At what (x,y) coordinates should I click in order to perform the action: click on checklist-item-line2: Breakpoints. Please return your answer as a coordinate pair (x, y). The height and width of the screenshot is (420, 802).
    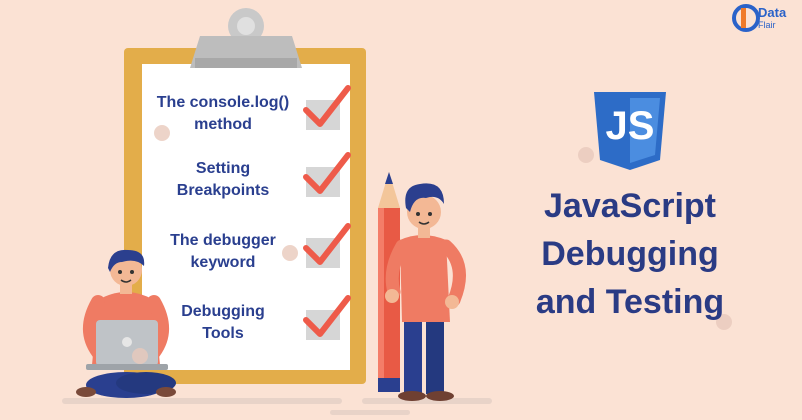
    Looking at the image, I should click on (223, 190).